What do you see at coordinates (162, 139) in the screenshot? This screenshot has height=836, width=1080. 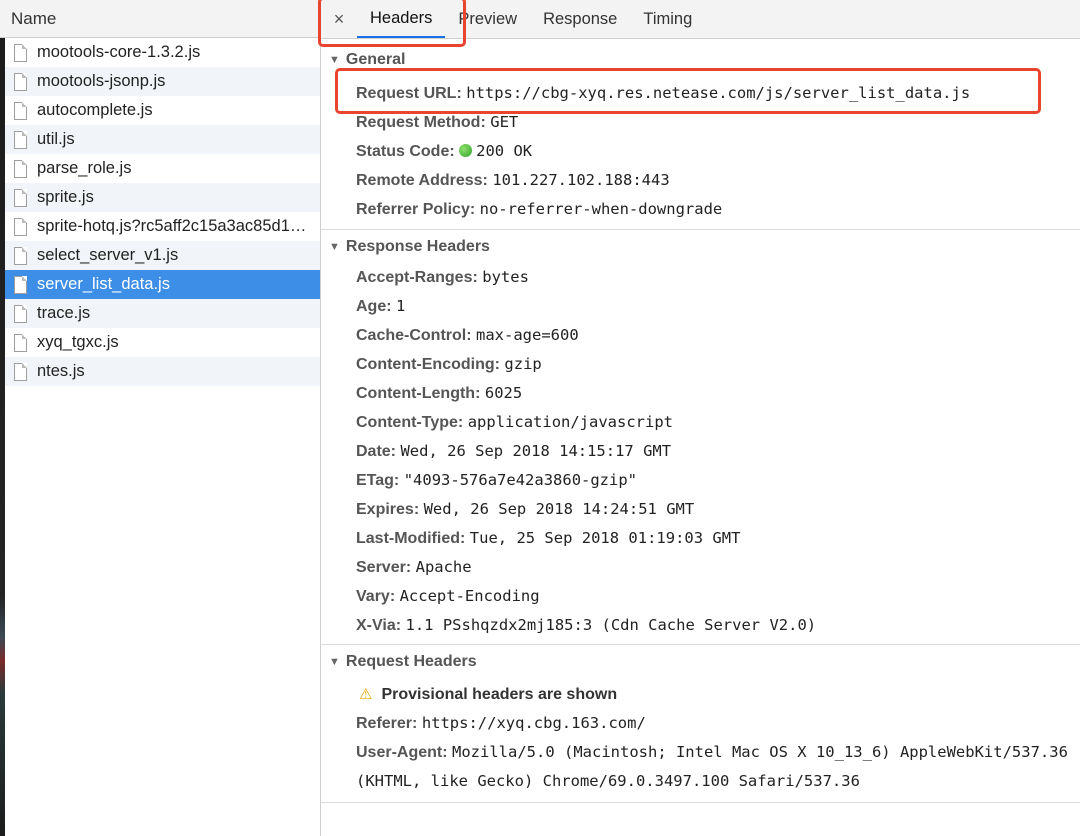 I see `request-list-item: util.js` at bounding box center [162, 139].